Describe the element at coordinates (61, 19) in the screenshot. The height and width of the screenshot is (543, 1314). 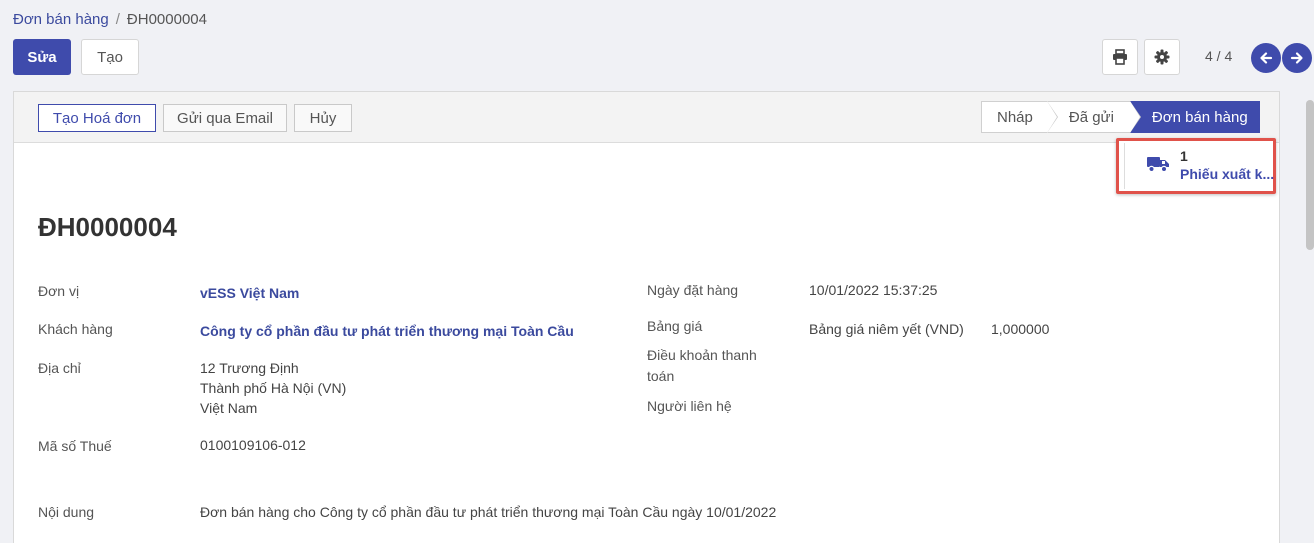
I see `breadcrumb-parent-link: Đơn bán hàng` at that location.